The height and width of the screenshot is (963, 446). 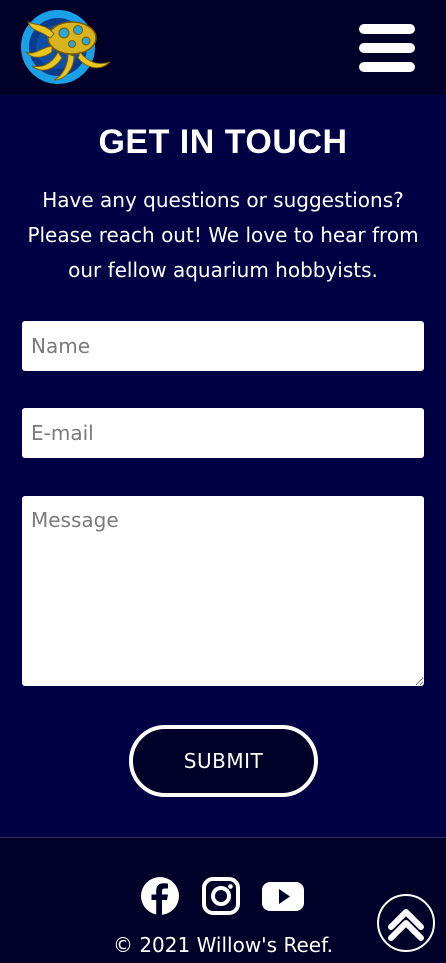 What do you see at coordinates (160, 896) in the screenshot?
I see `facebook-icon` at bounding box center [160, 896].